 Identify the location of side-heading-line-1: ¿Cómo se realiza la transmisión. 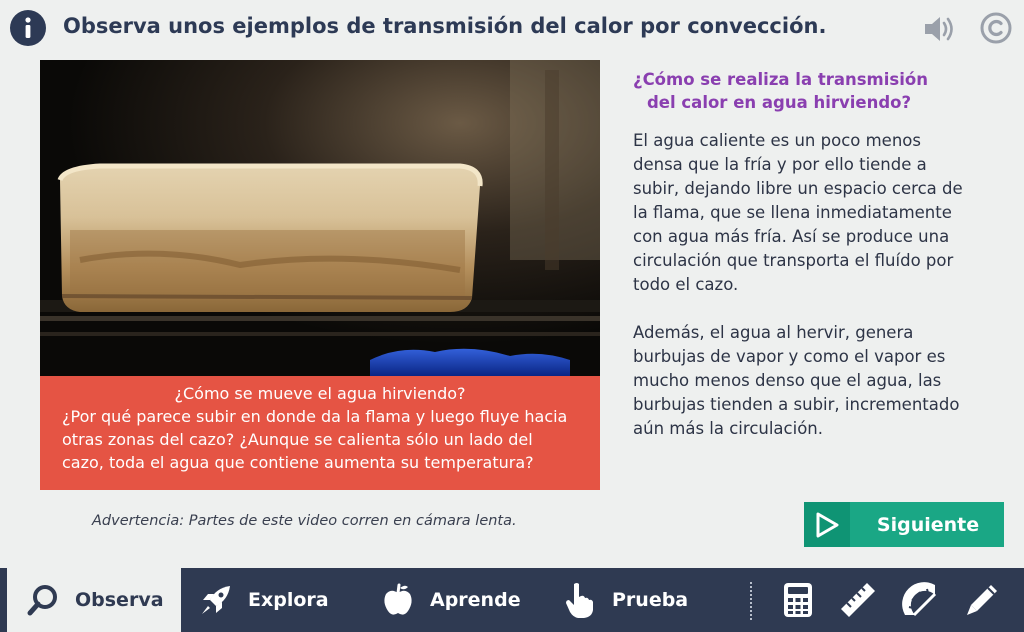
(780, 79).